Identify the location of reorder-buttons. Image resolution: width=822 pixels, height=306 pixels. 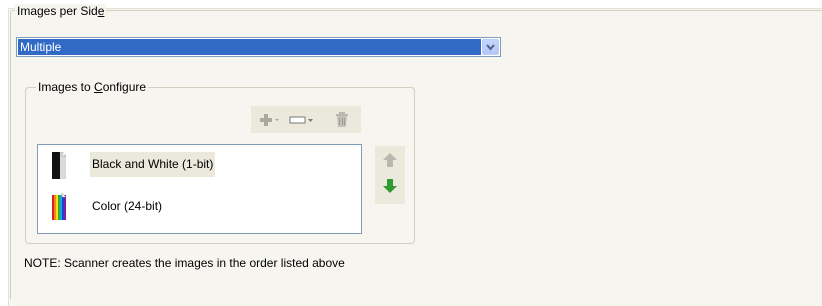
(390, 175).